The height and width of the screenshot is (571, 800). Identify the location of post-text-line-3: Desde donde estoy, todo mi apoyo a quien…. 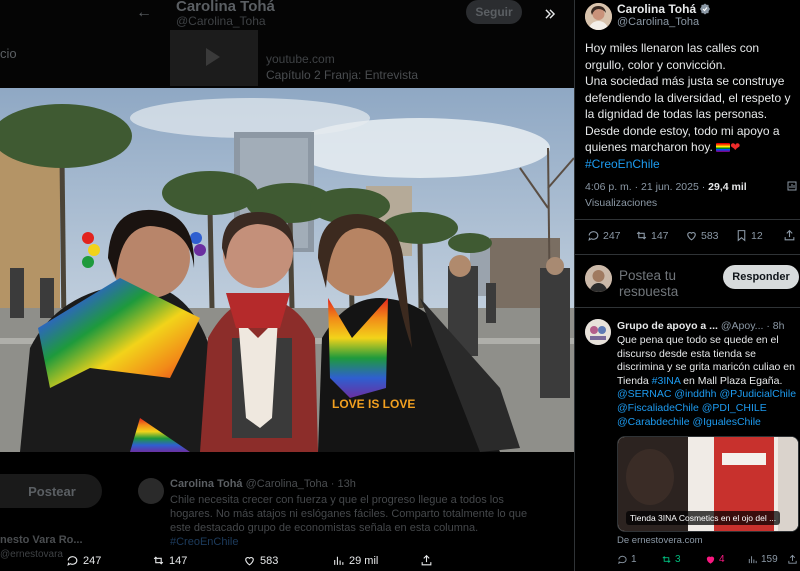
(692, 139).